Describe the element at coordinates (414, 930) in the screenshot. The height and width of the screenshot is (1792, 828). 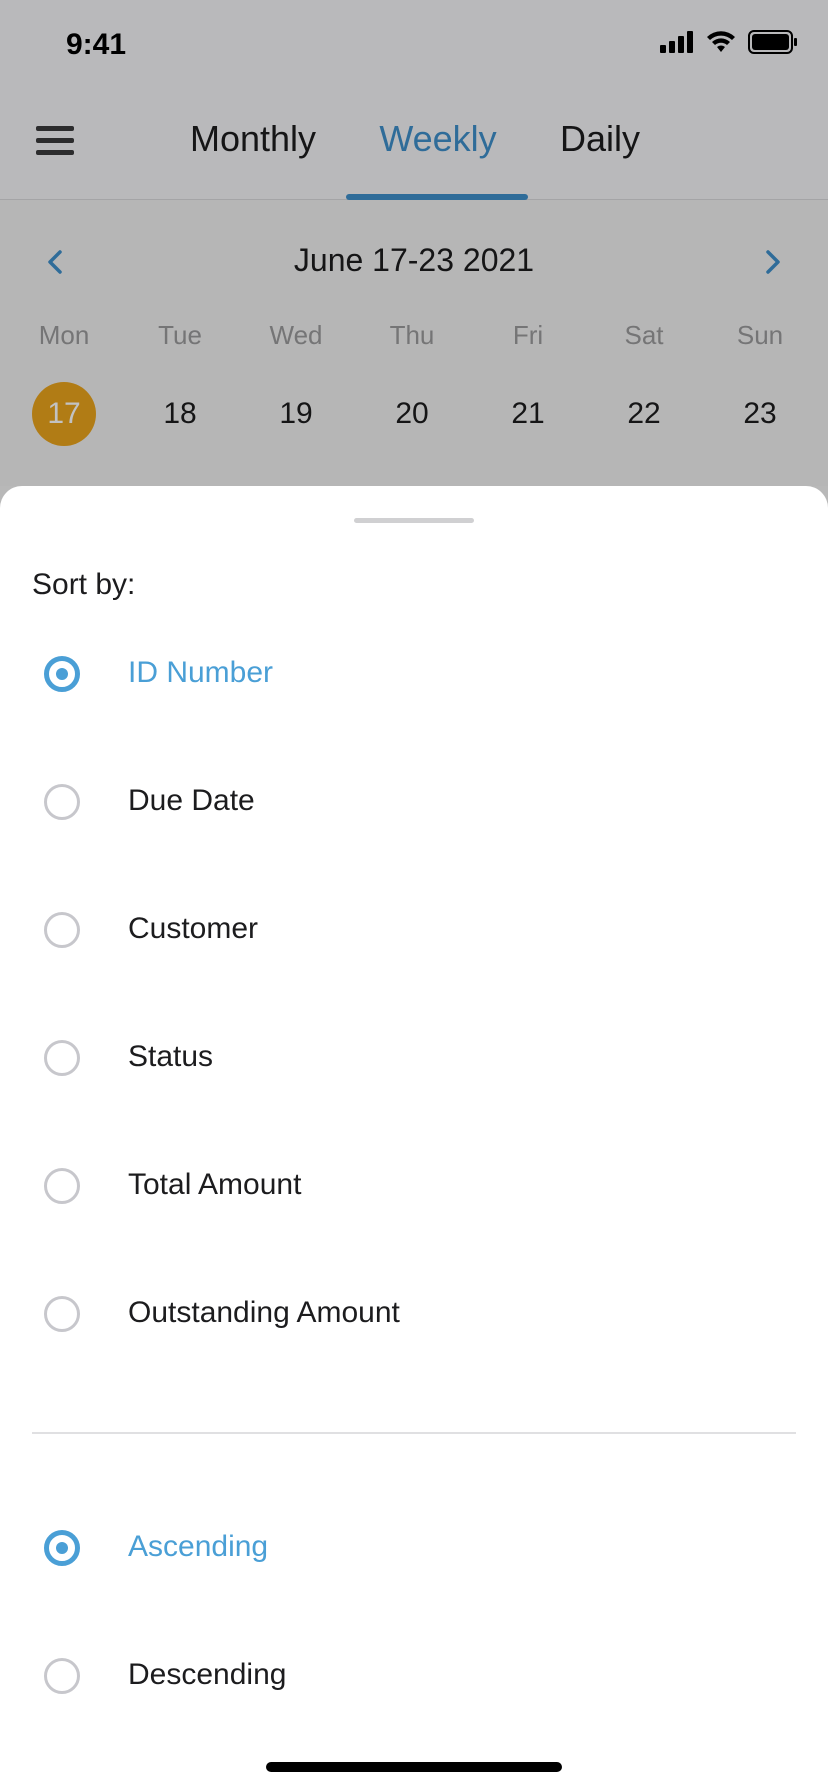
I see `sort-option-customer: Customer` at that location.